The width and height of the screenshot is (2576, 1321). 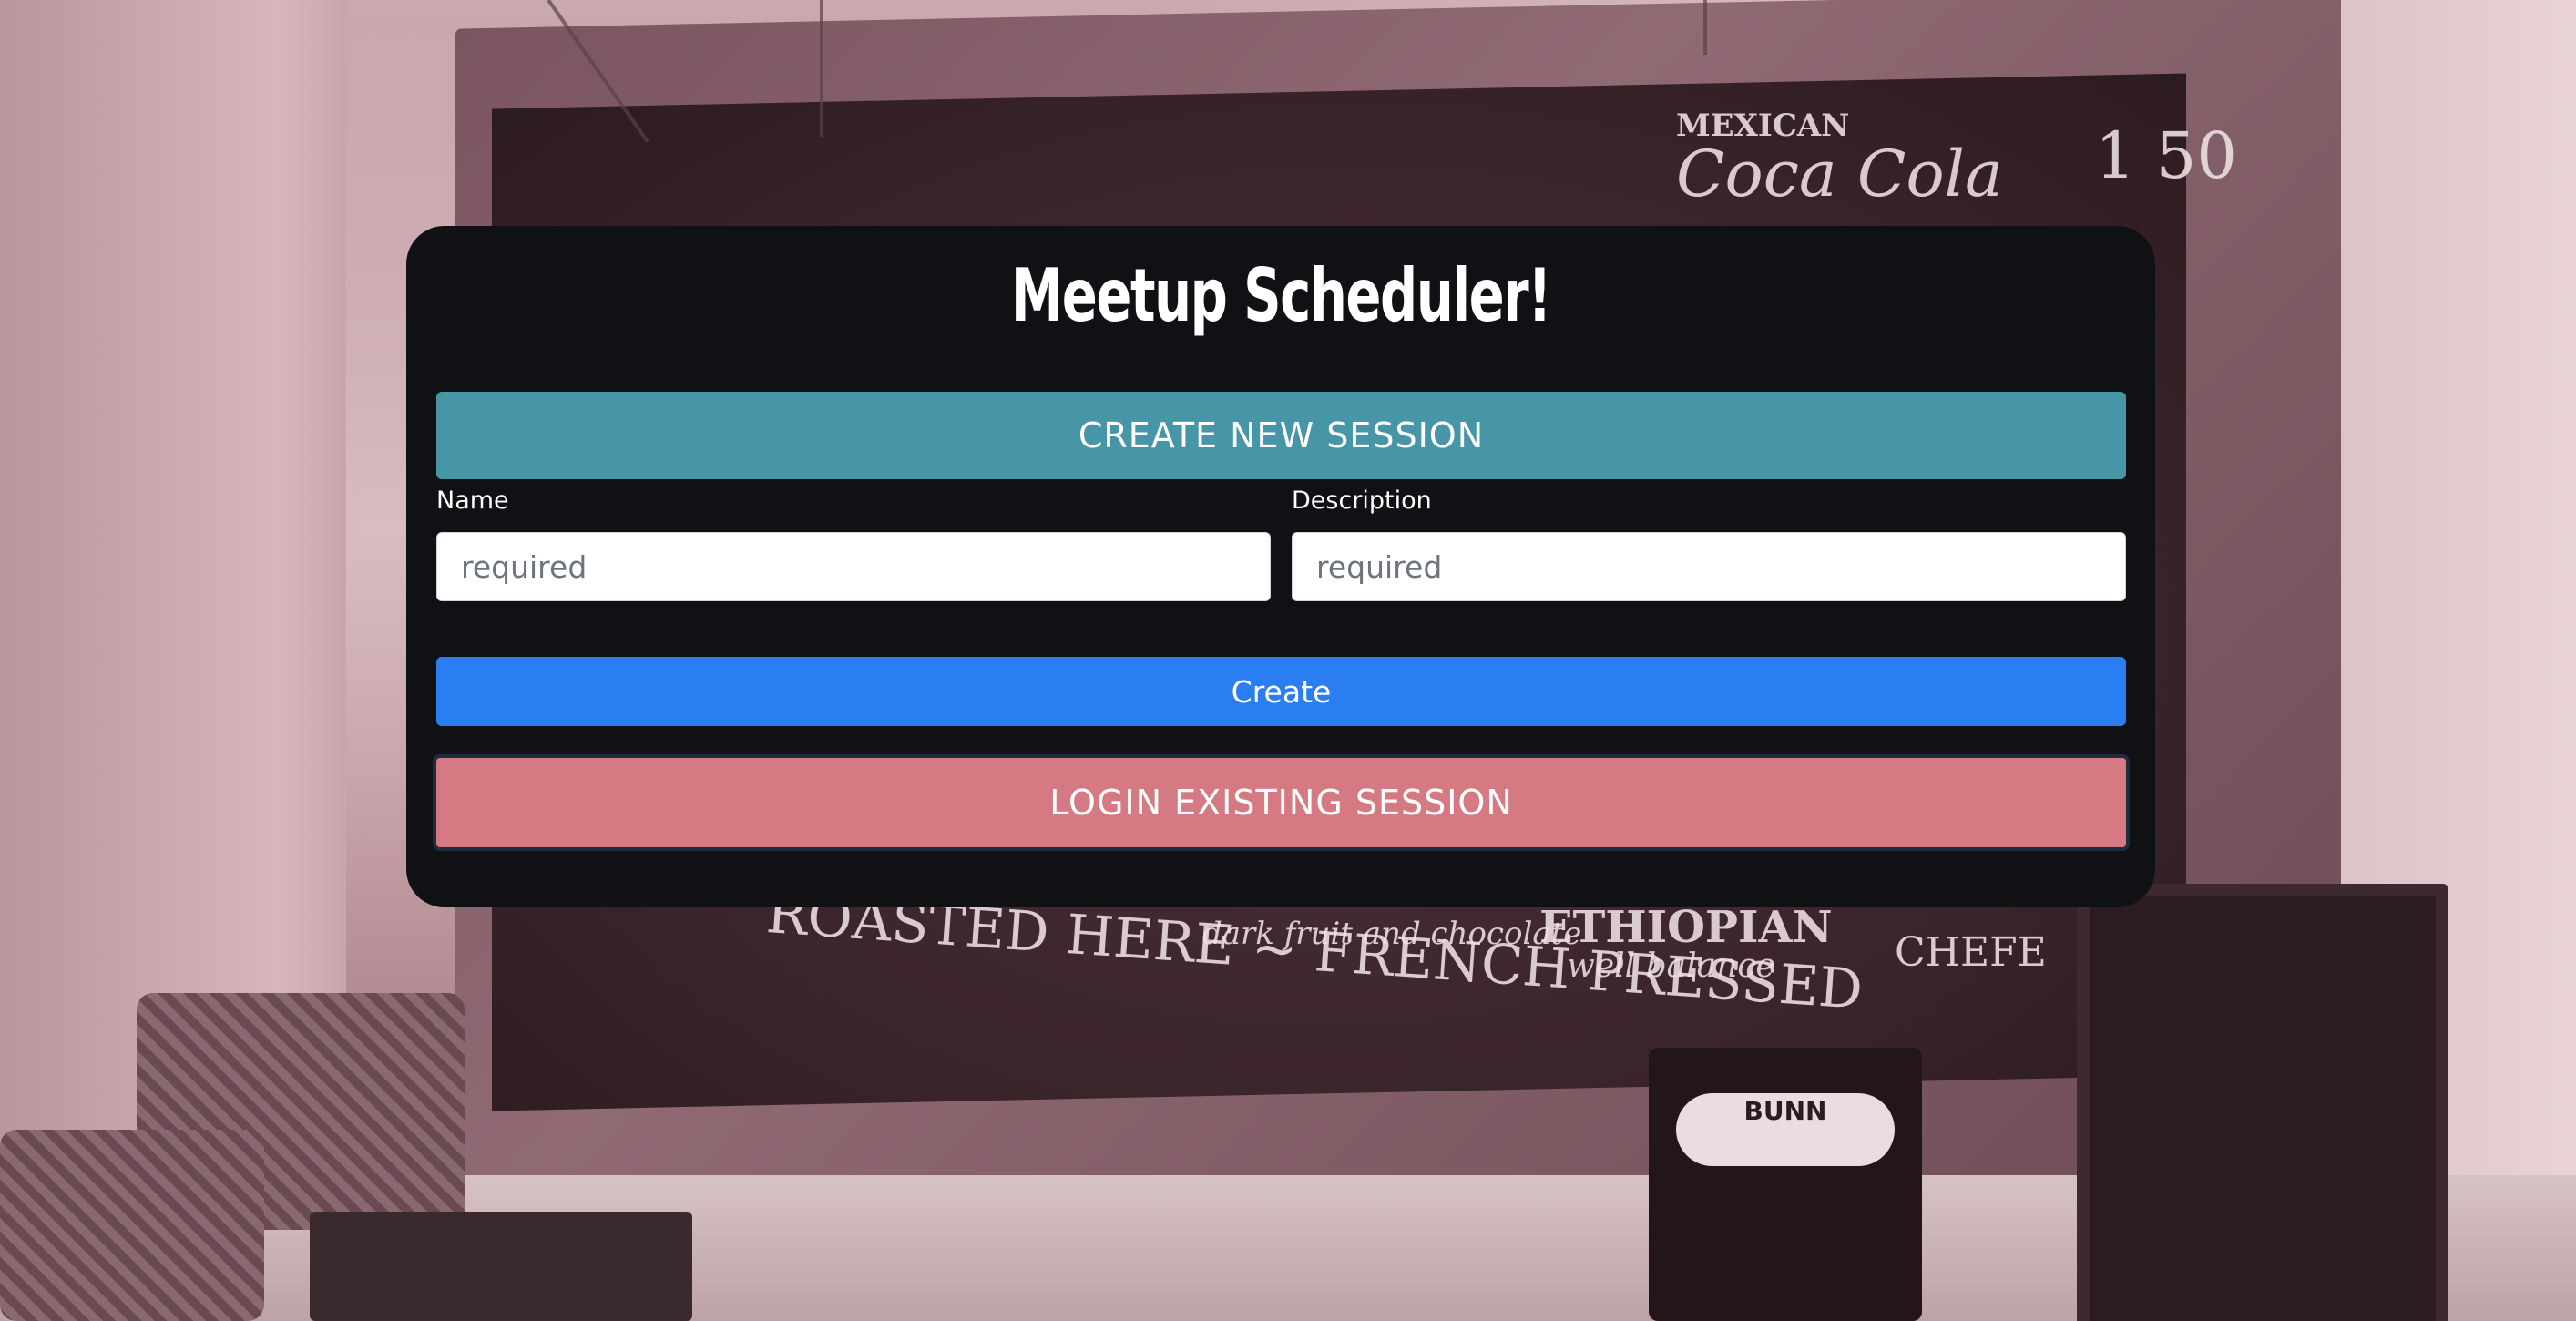 What do you see at coordinates (2166, 155) in the screenshot?
I see `background-board-text: 1 50` at bounding box center [2166, 155].